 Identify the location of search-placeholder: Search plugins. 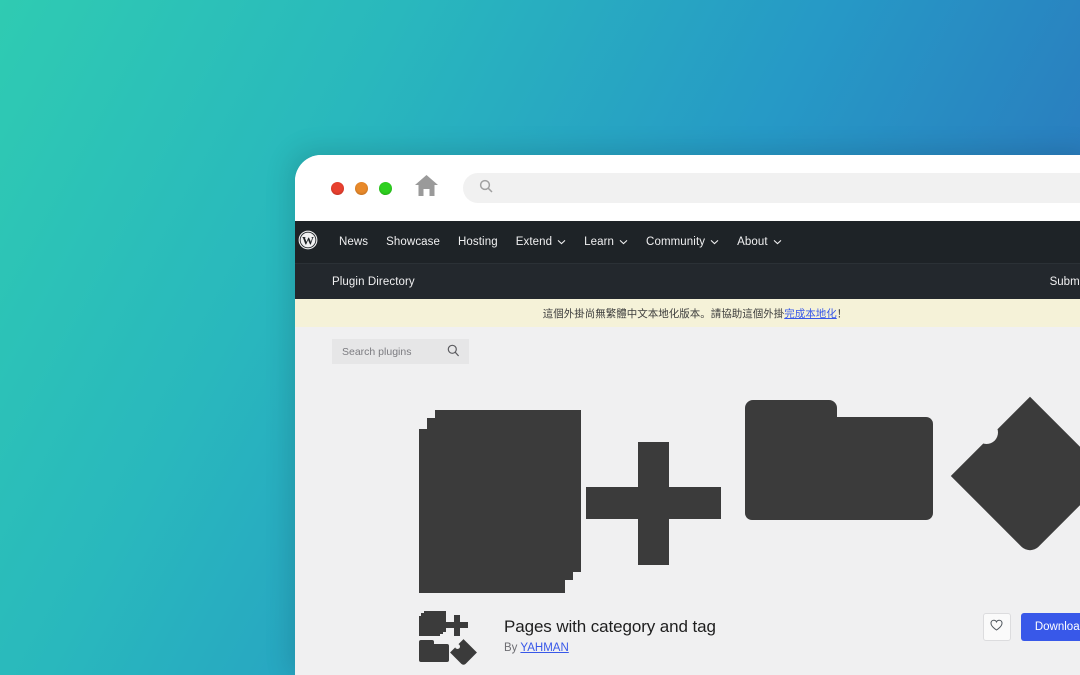
(377, 351).